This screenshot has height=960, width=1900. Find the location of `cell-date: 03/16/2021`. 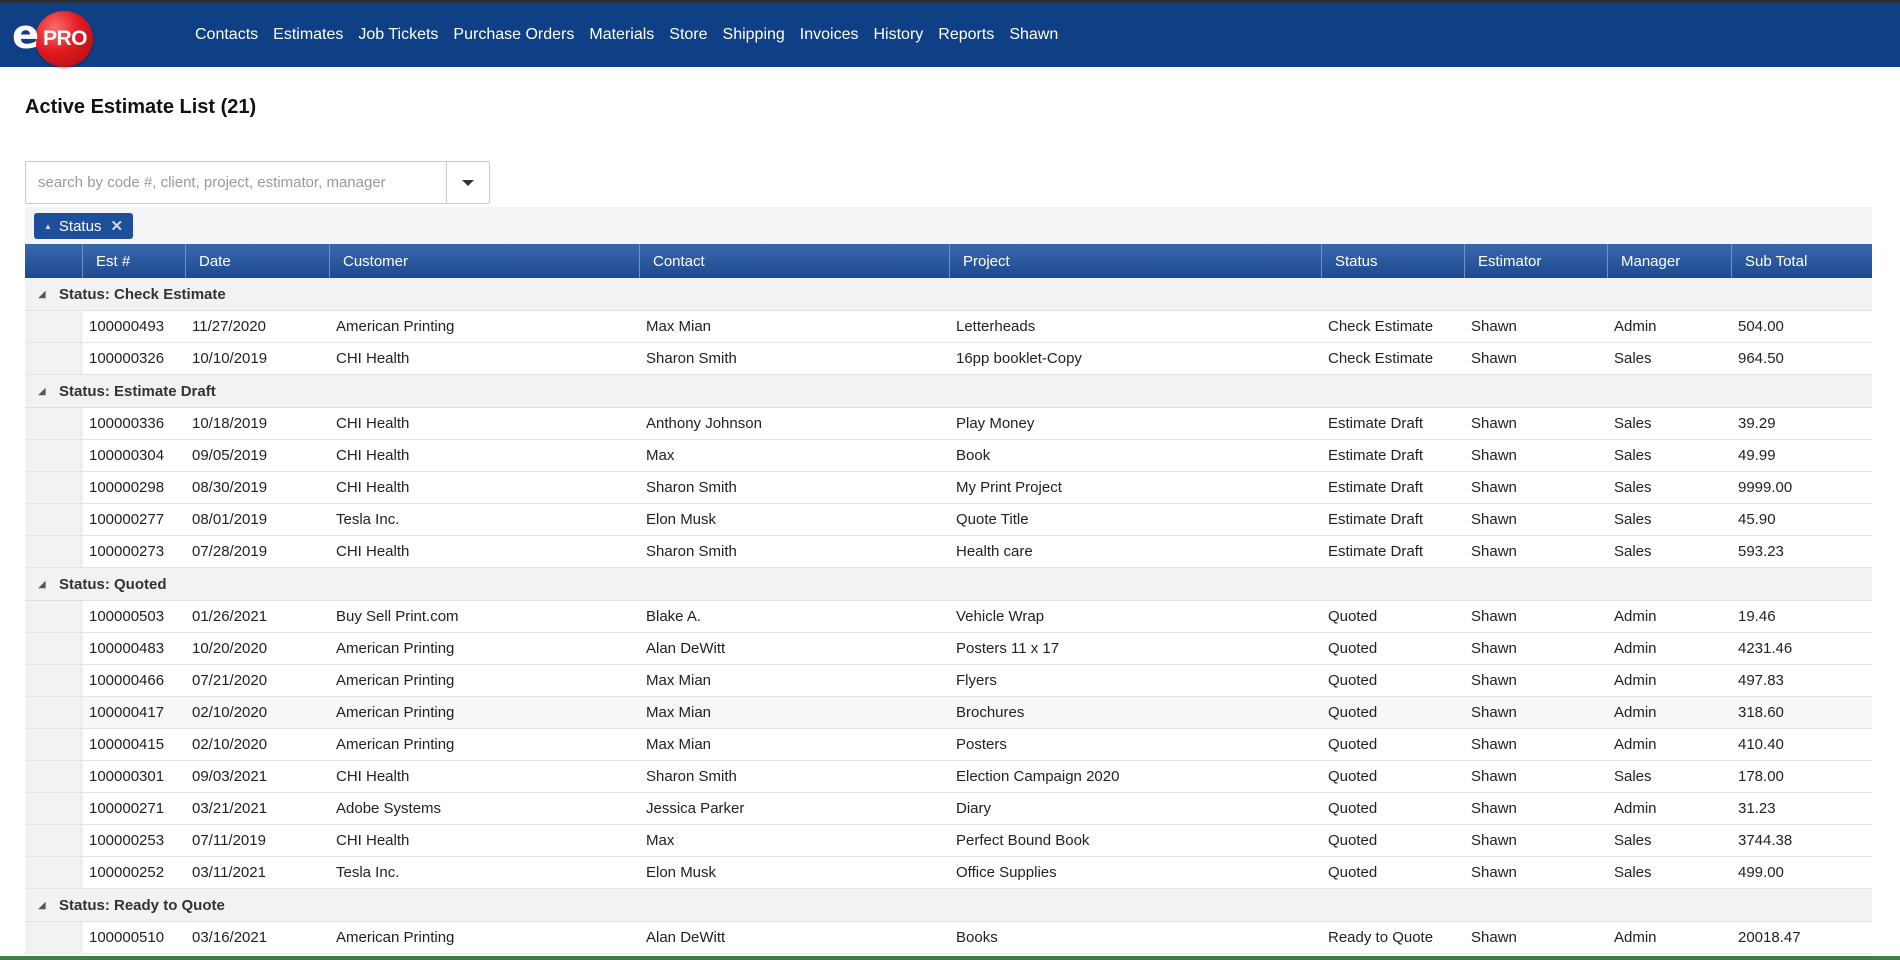

cell-date: 03/16/2021 is located at coordinates (230, 937).